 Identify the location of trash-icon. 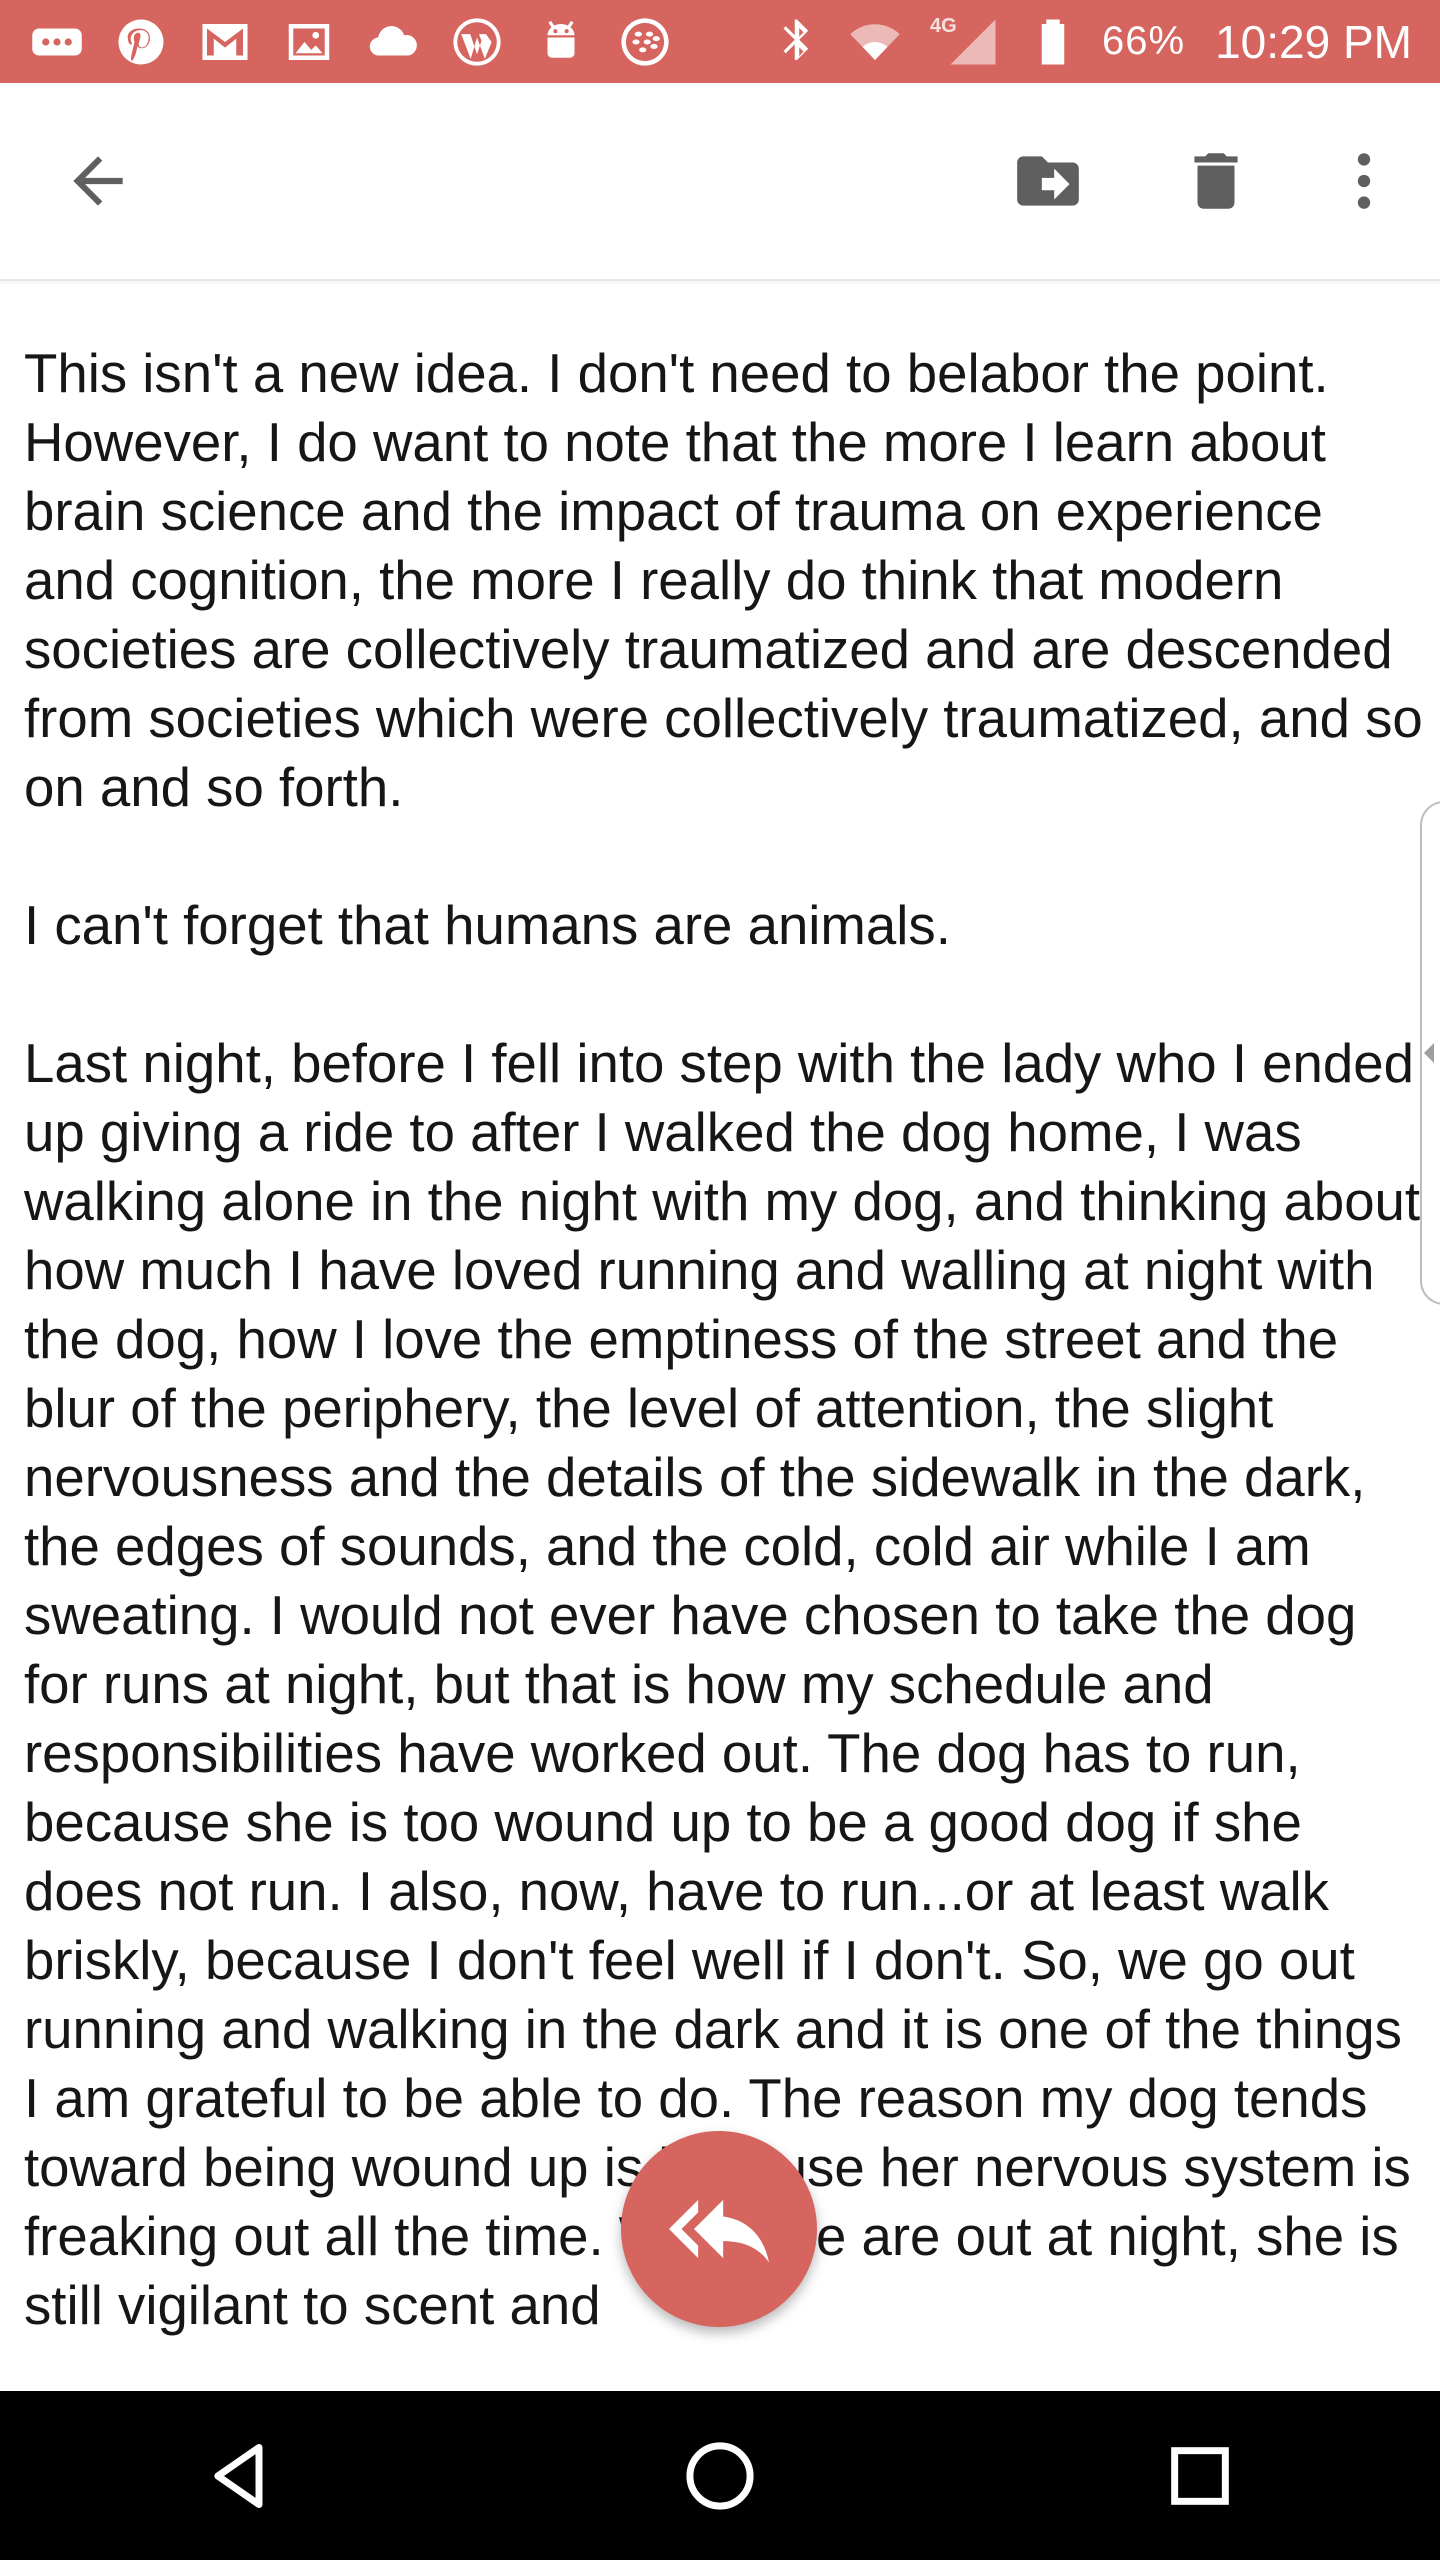
(1216, 181).